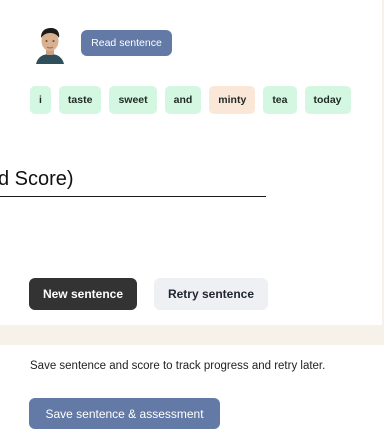 Image resolution: width=384 pixels, height=438 pixels. I want to click on word-chip-warning: minty, so click(232, 100).